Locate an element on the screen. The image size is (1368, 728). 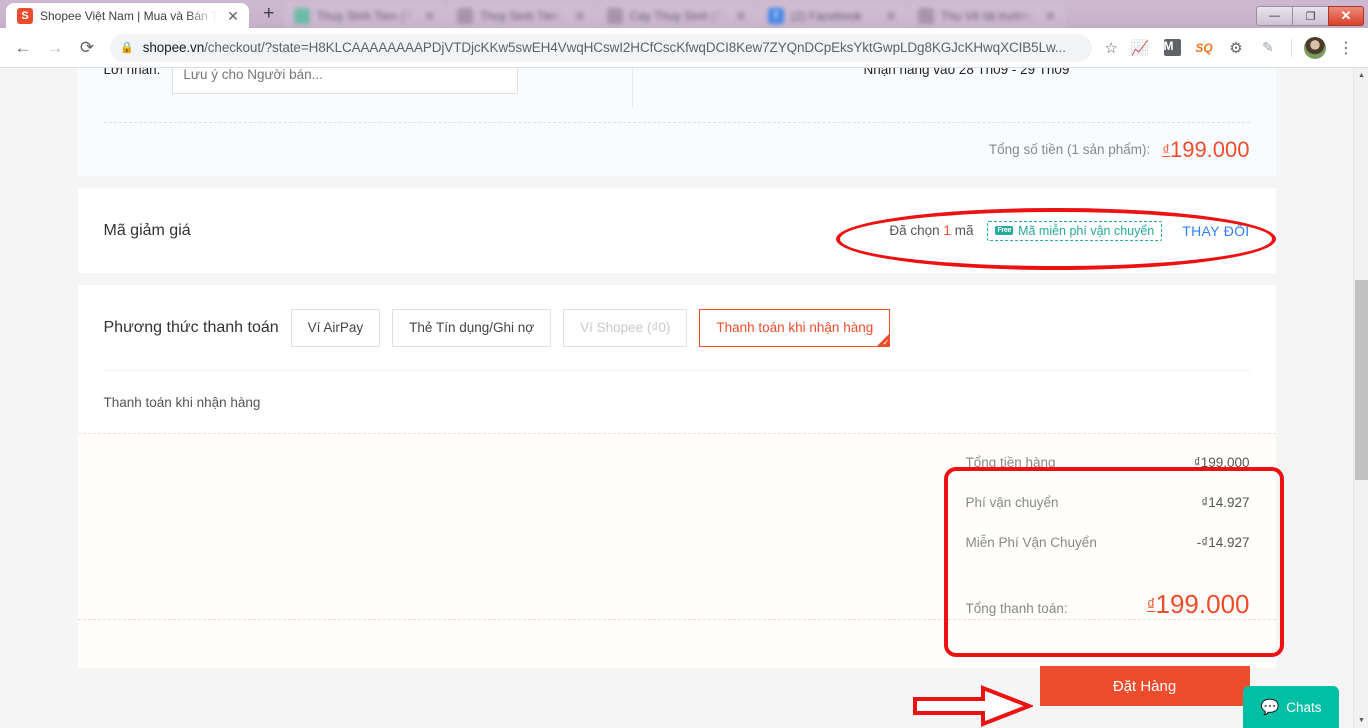
order-total-amount: ₫199.000 is located at coordinates (1205, 150).